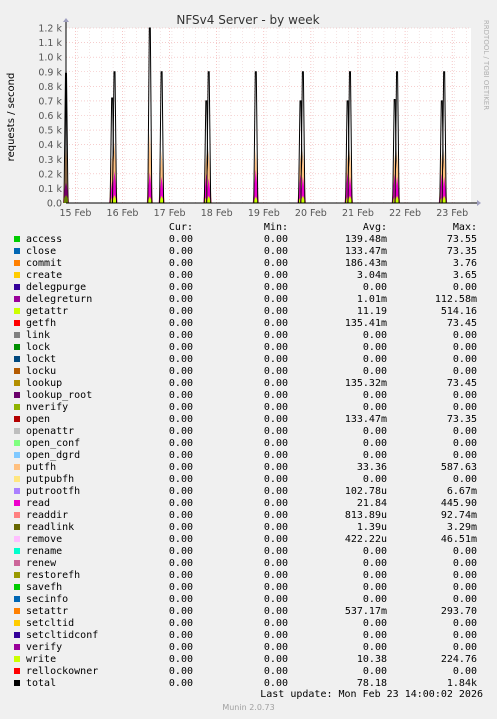 Image resolution: width=497 pixels, height=719 pixels. Describe the element at coordinates (50, 623) in the screenshot. I see `legend-name: setcltid` at that location.